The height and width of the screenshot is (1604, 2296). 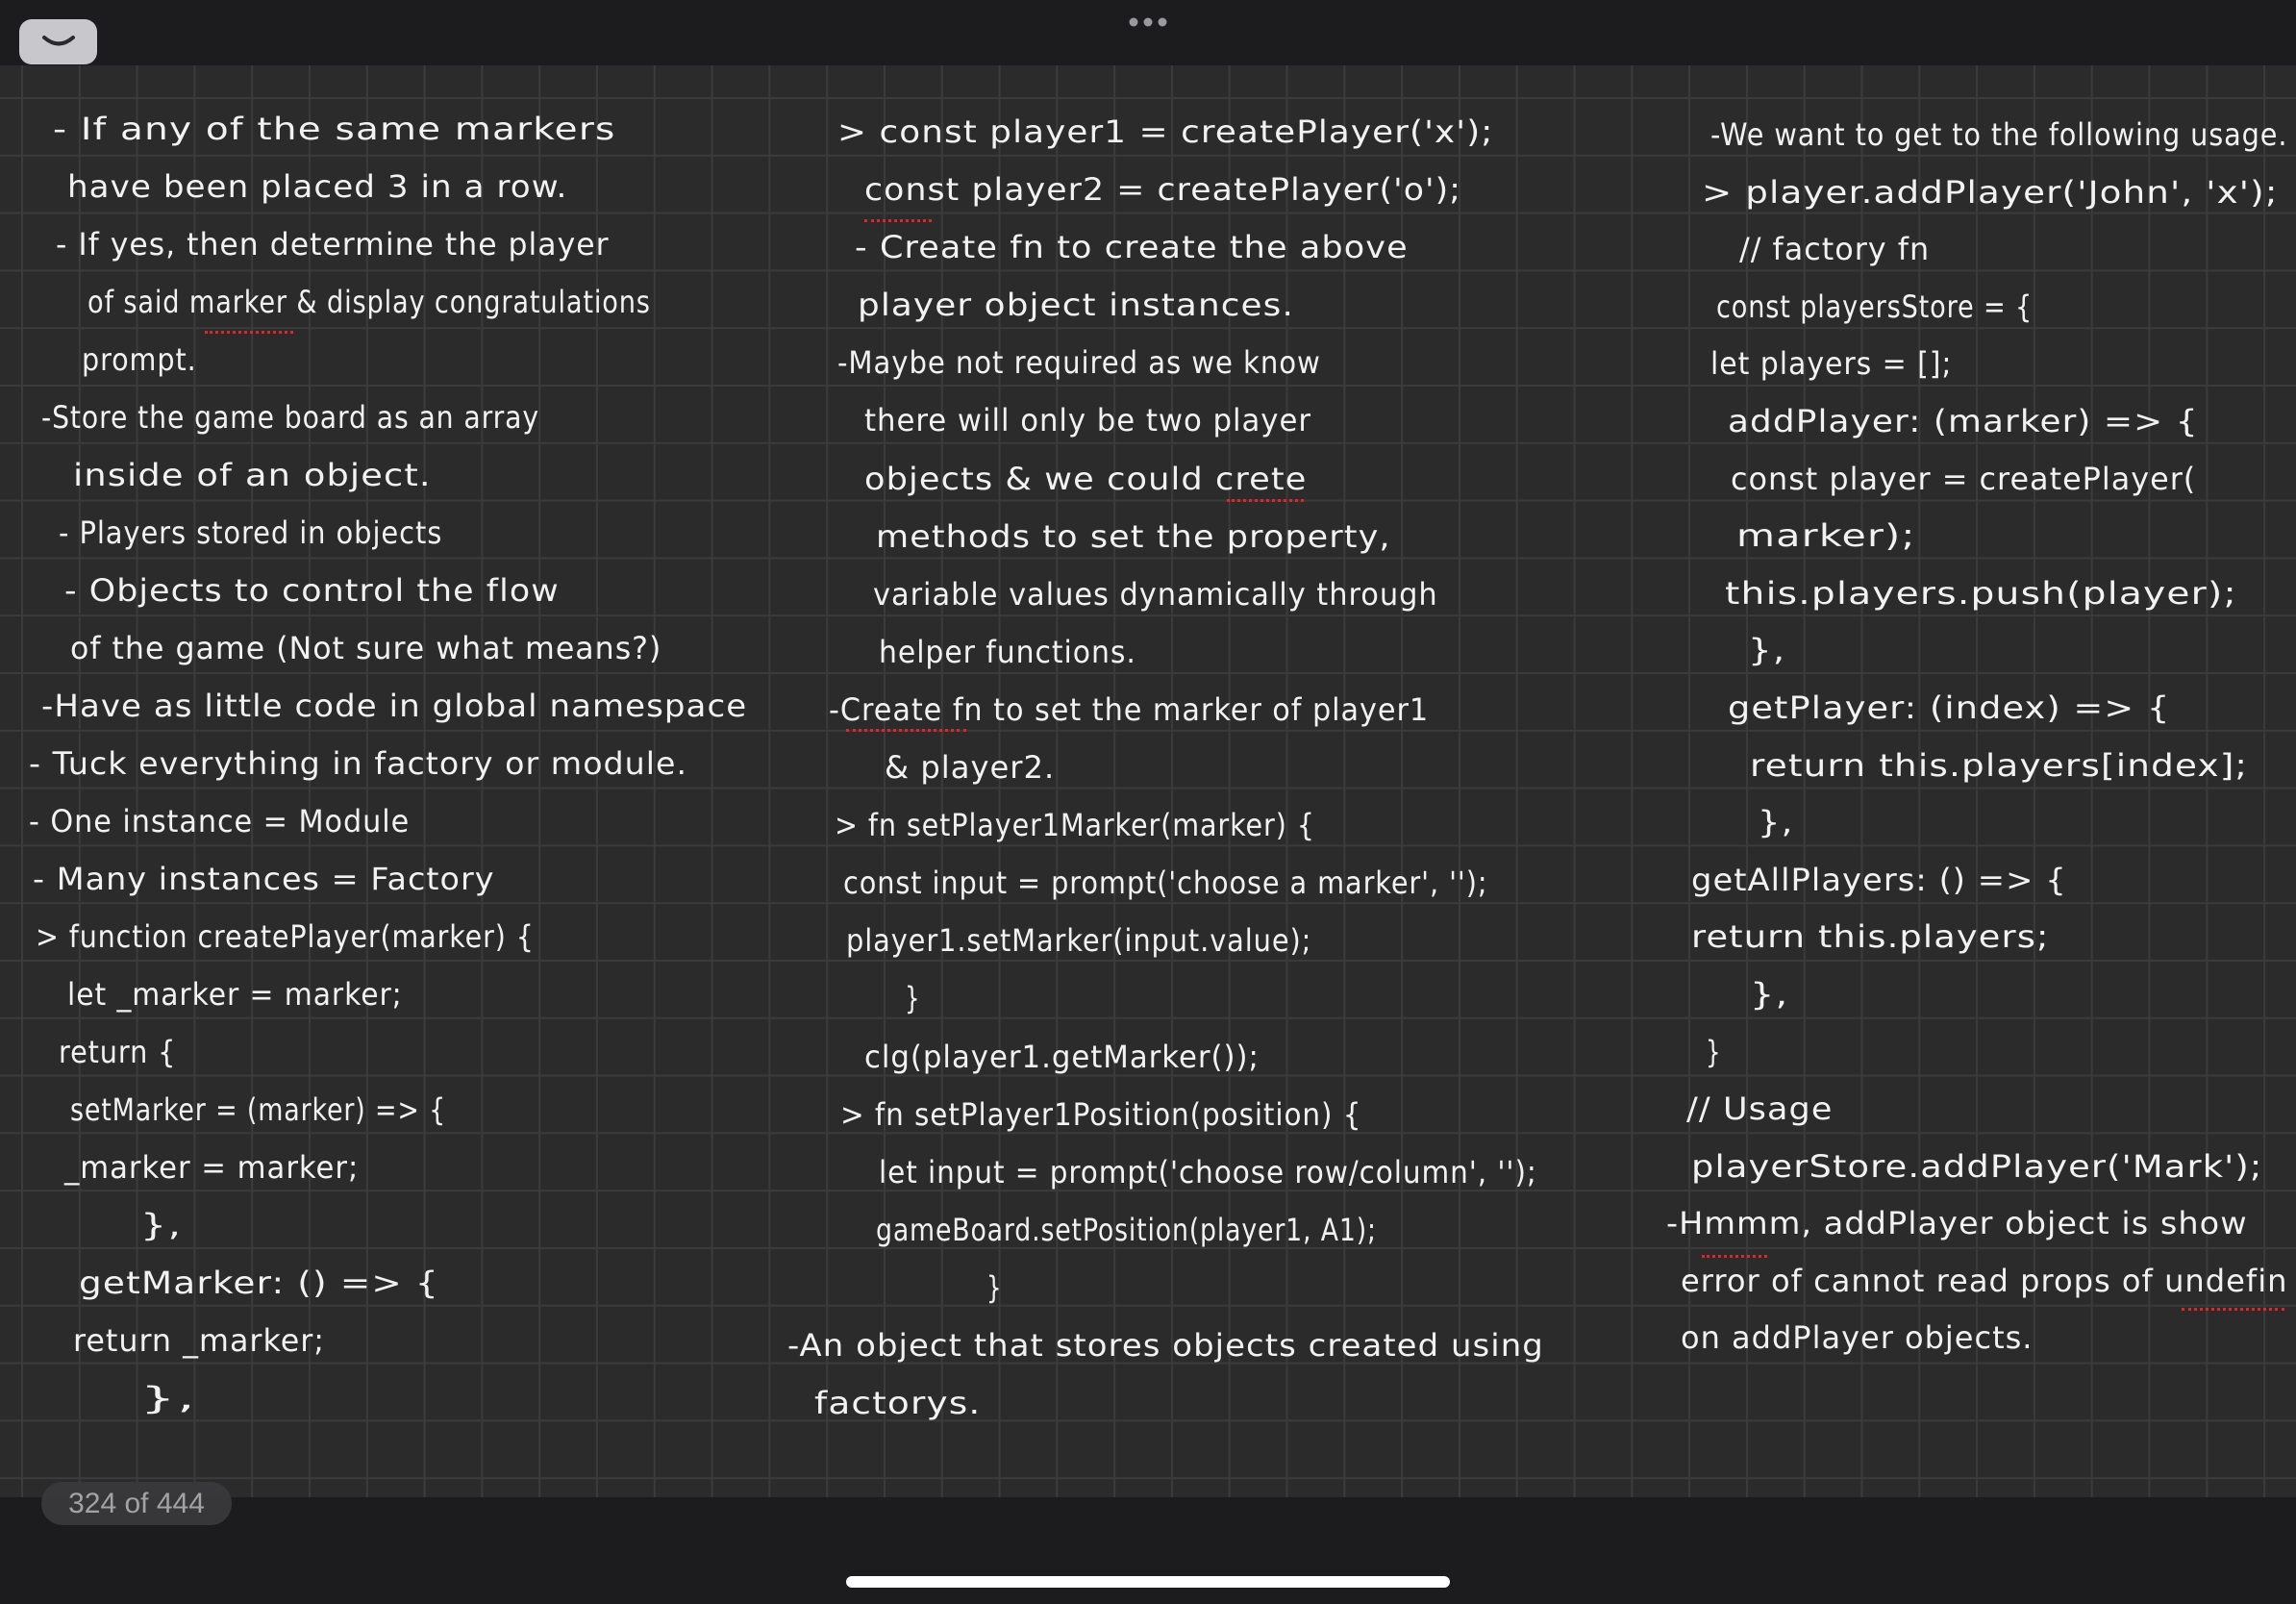 I want to click on handwritten-text: playerStore.addPlayer('Mark');, so click(x=1977, y=1166).